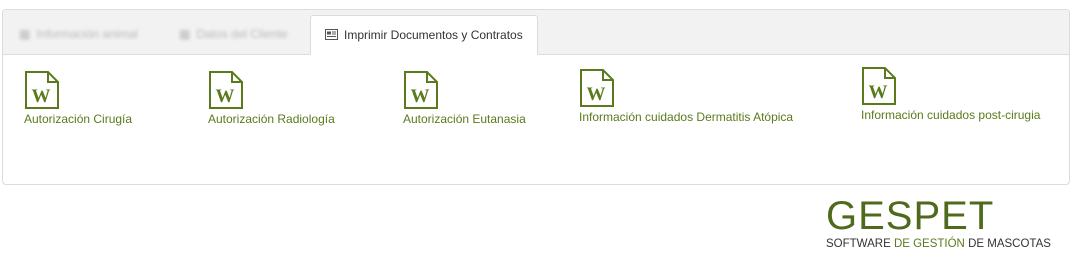  Describe the element at coordinates (331, 35) in the screenshot. I see `newspaper-icon` at that location.